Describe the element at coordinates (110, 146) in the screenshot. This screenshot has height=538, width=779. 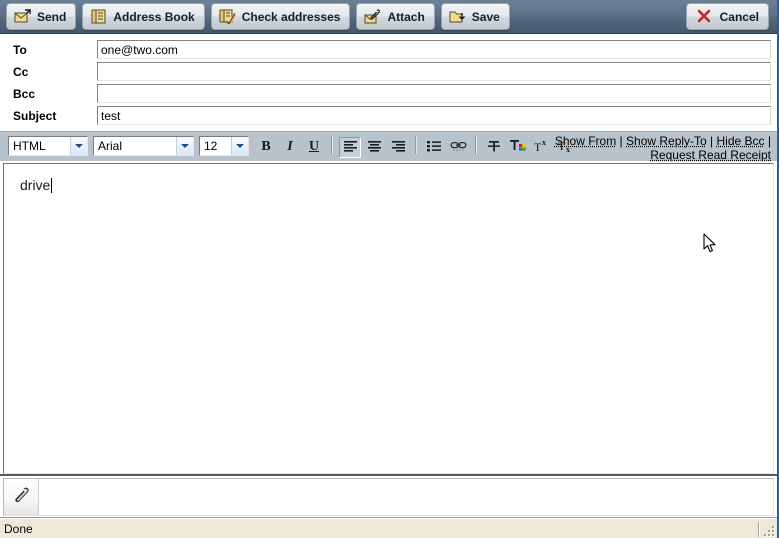
I see `font-family-select-value: Arial` at that location.